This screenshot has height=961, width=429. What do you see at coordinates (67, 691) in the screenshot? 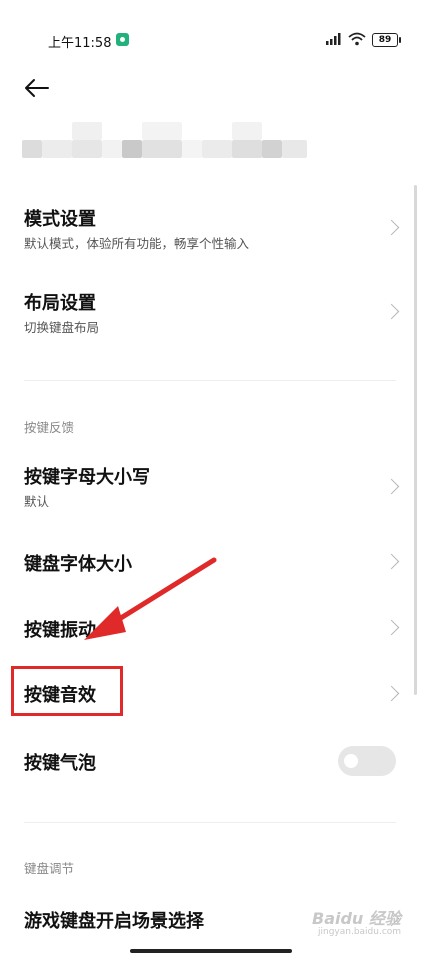
I see `highlight-box` at bounding box center [67, 691].